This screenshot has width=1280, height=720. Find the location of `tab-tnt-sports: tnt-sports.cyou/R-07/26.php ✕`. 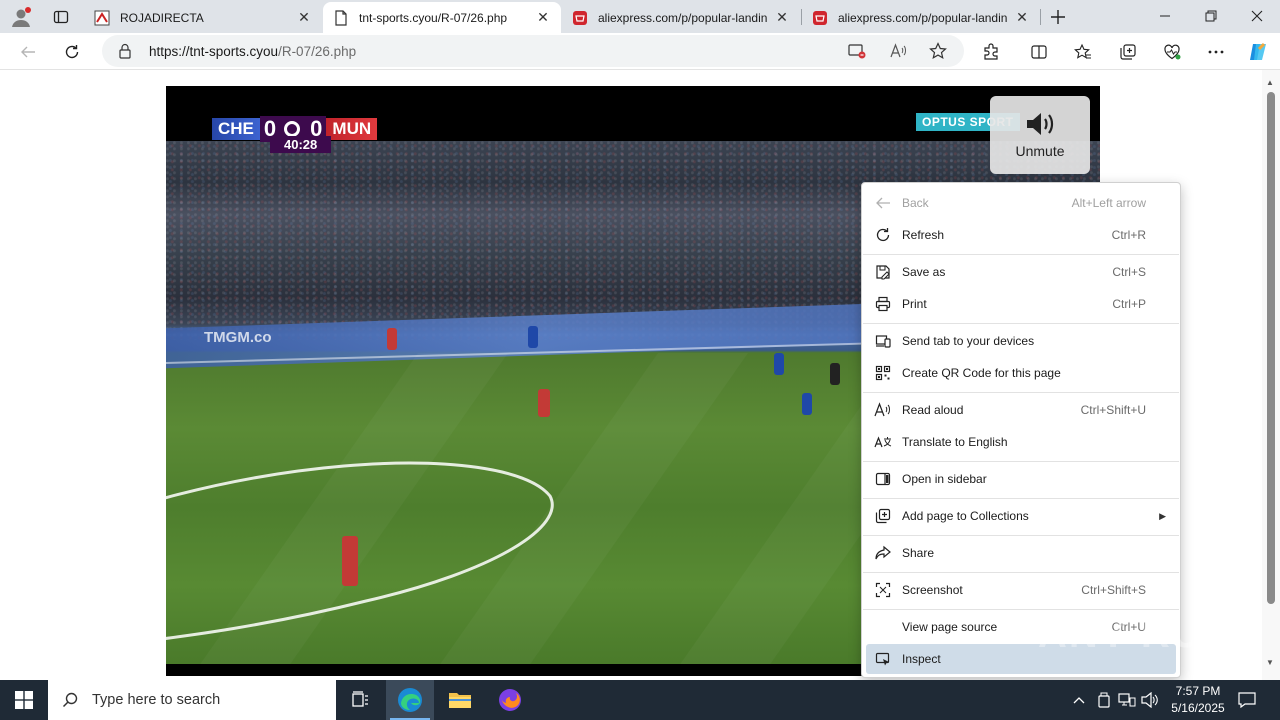

tab-tnt-sports: tnt-sports.cyou/R-07/26.php ✕ is located at coordinates (442, 17).